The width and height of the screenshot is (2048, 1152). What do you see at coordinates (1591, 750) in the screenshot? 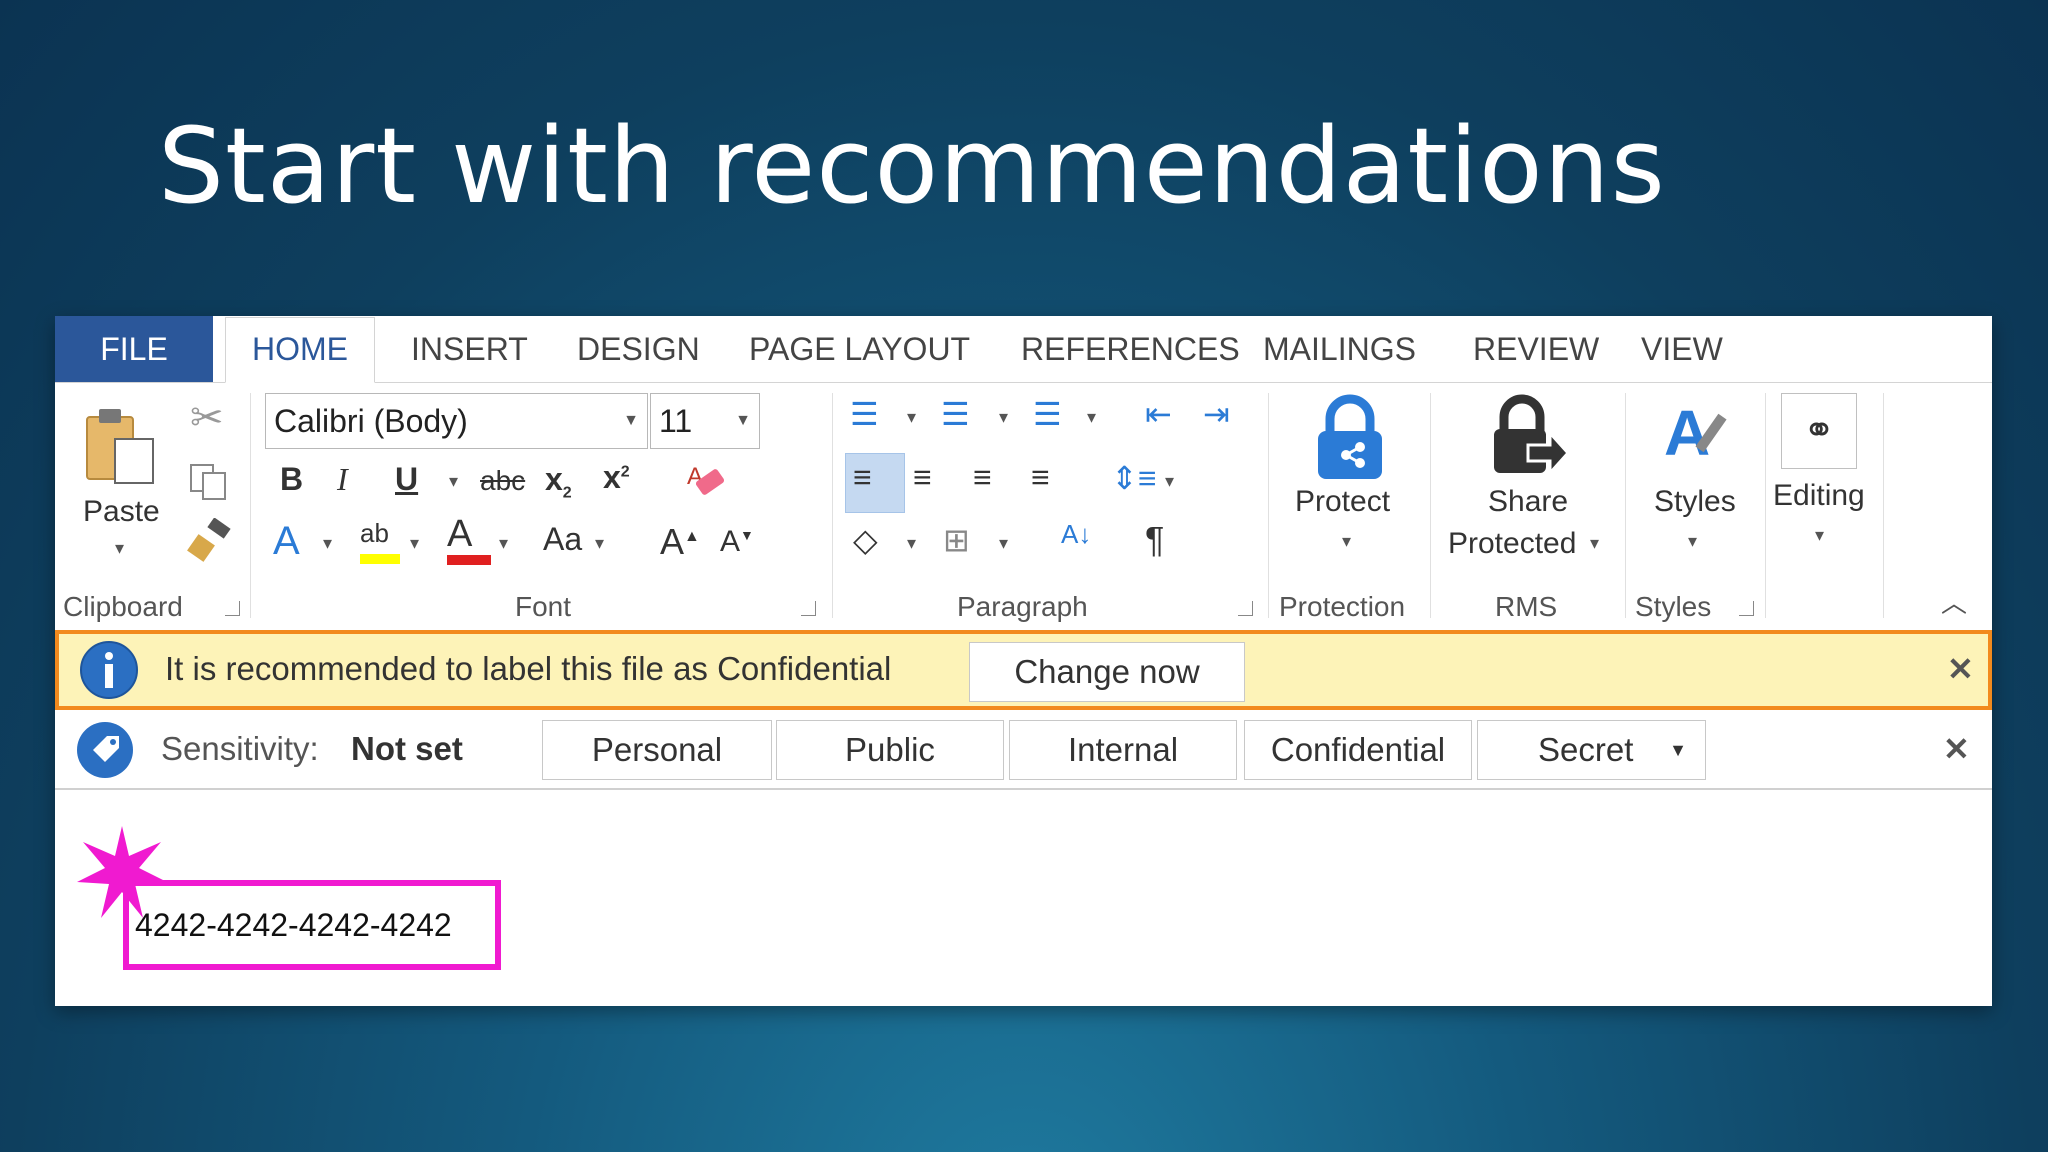
I see `label-secret-button: Secret ▼` at bounding box center [1591, 750].